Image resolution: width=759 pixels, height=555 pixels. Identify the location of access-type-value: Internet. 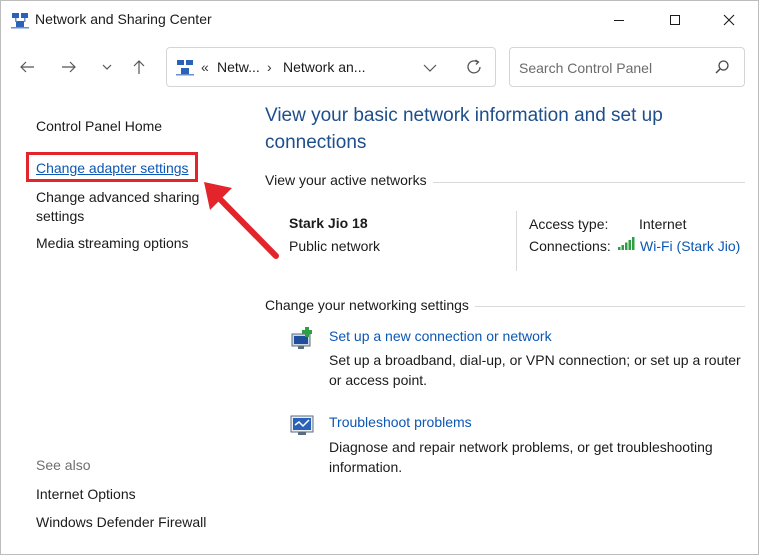
(663, 224).